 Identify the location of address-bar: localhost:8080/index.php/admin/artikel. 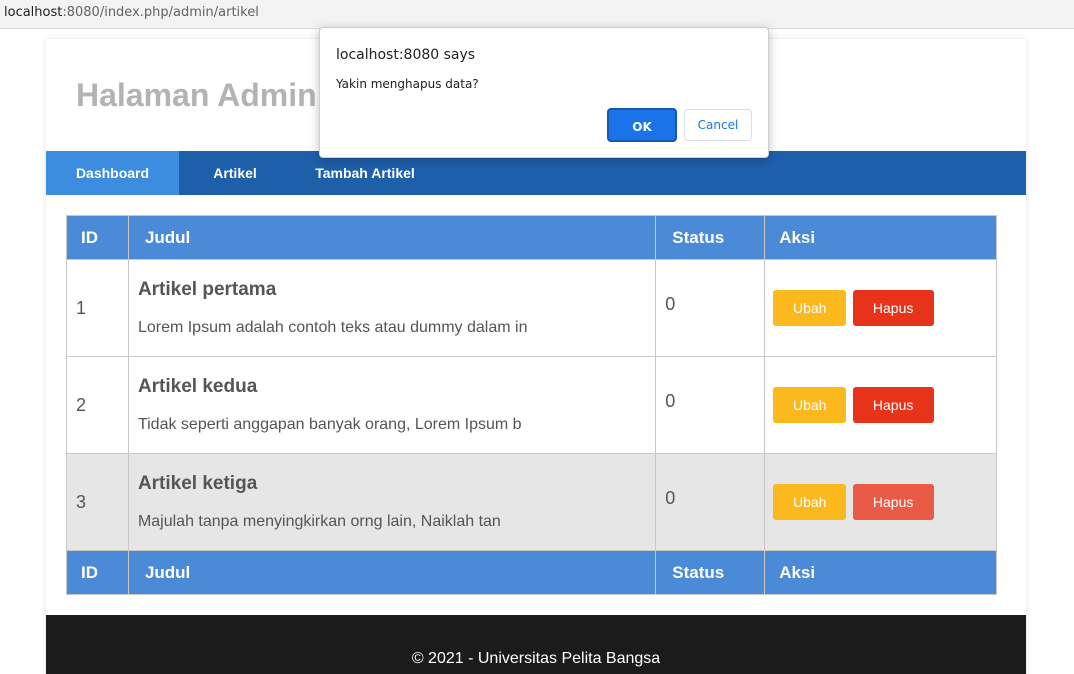
(537, 14).